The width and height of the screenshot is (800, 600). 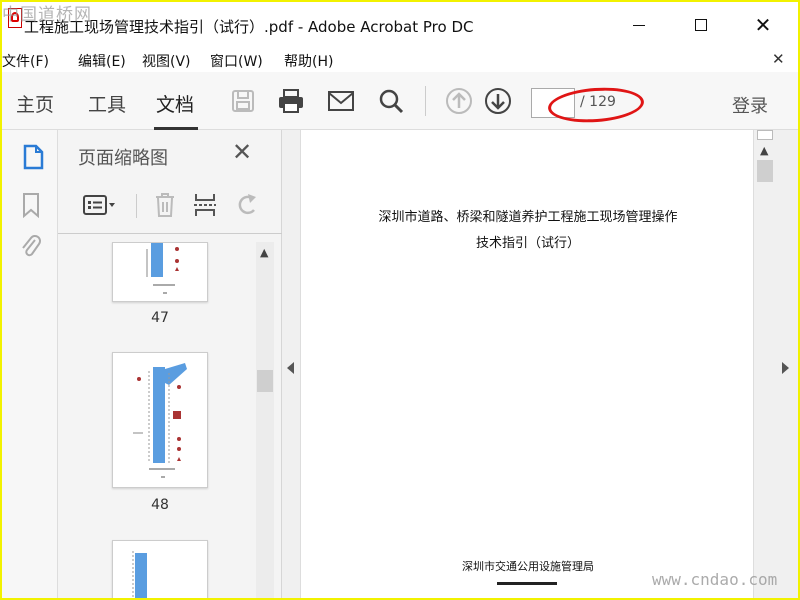 I want to click on thumbnail-list: 47 48, so click(x=158, y=420).